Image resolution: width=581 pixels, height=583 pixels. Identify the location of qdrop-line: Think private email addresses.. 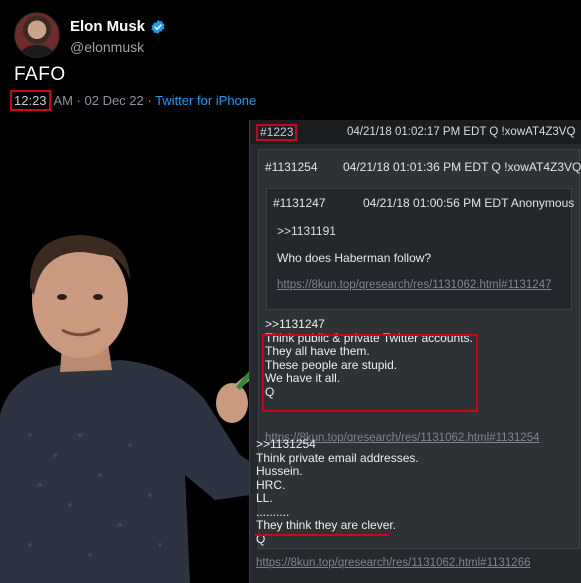
(337, 457).